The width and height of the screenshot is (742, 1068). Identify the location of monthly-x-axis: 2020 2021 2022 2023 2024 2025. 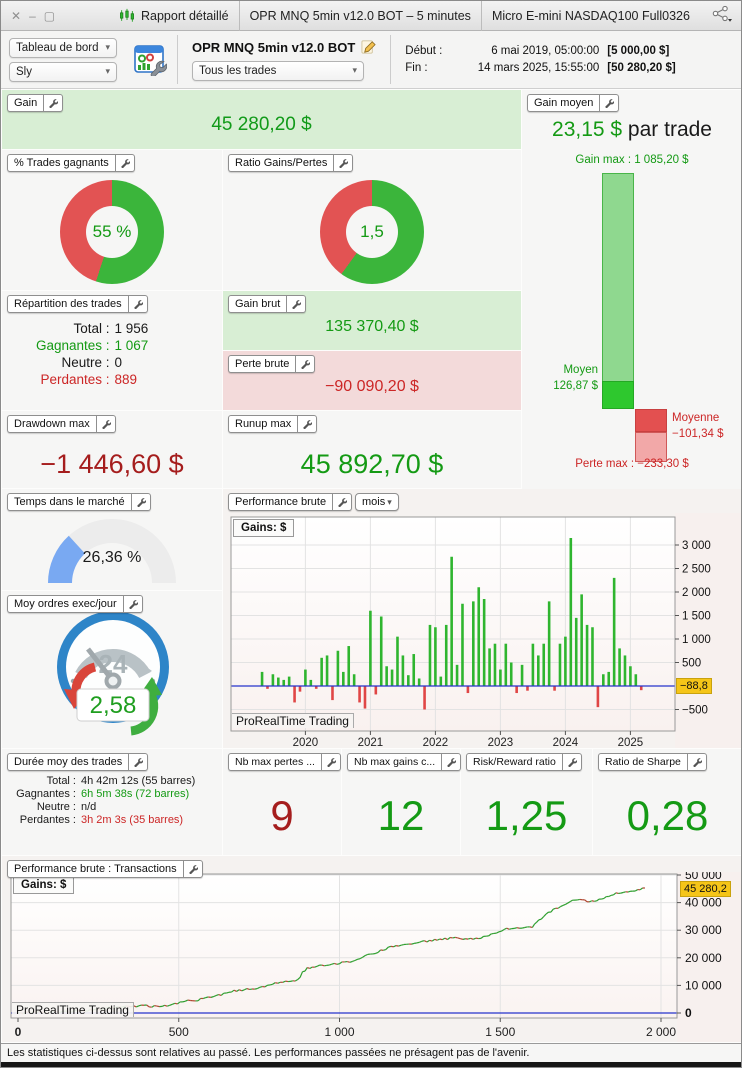
(468, 739).